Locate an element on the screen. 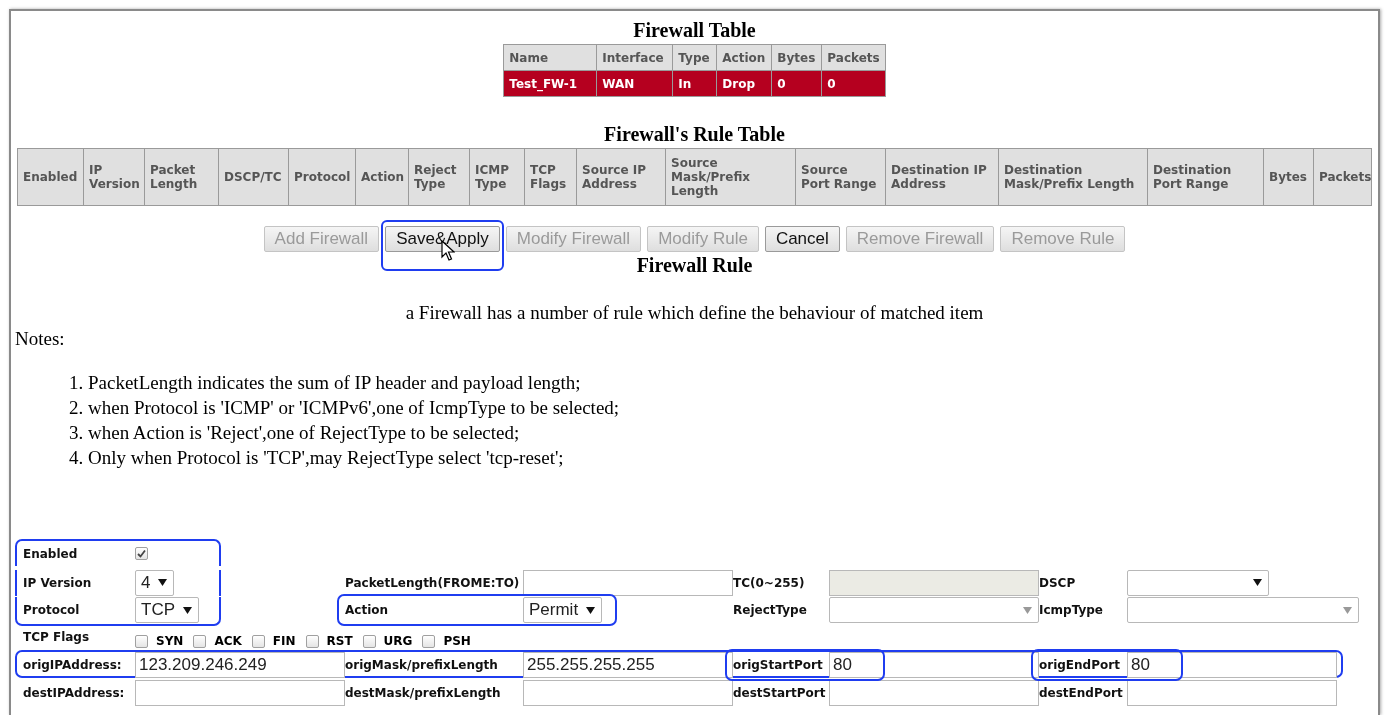  field-label: TCP Flags is located at coordinates (57, 636).